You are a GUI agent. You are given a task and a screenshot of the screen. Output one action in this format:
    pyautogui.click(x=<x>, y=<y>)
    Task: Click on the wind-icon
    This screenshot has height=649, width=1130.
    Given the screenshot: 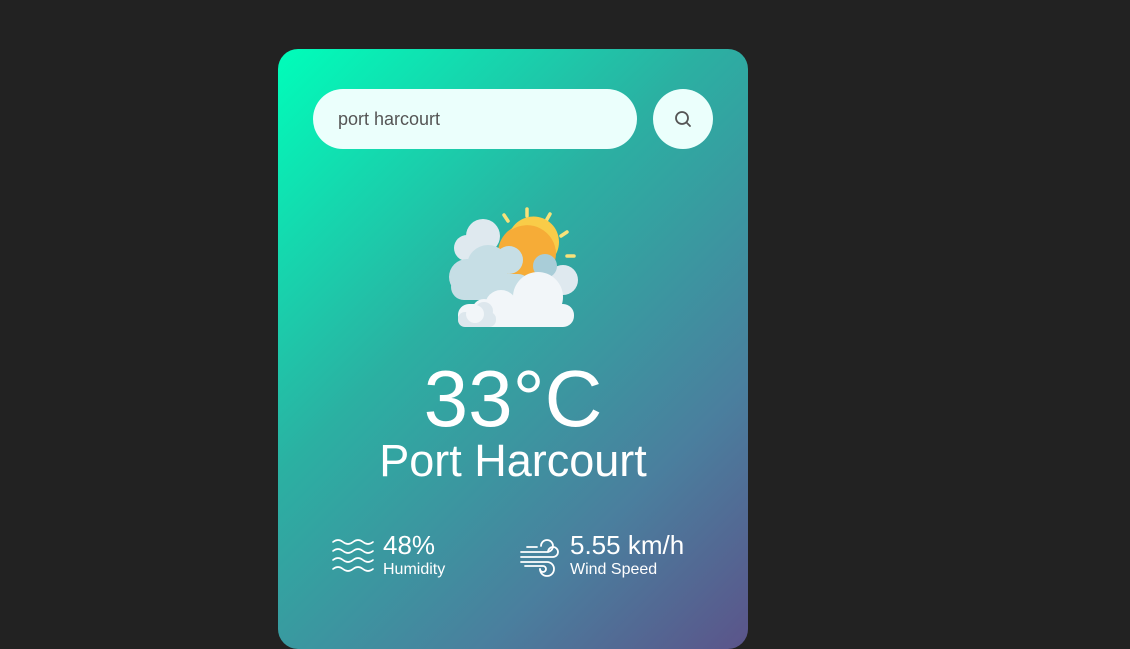 What is the action you would take?
    pyautogui.click(x=539, y=558)
    